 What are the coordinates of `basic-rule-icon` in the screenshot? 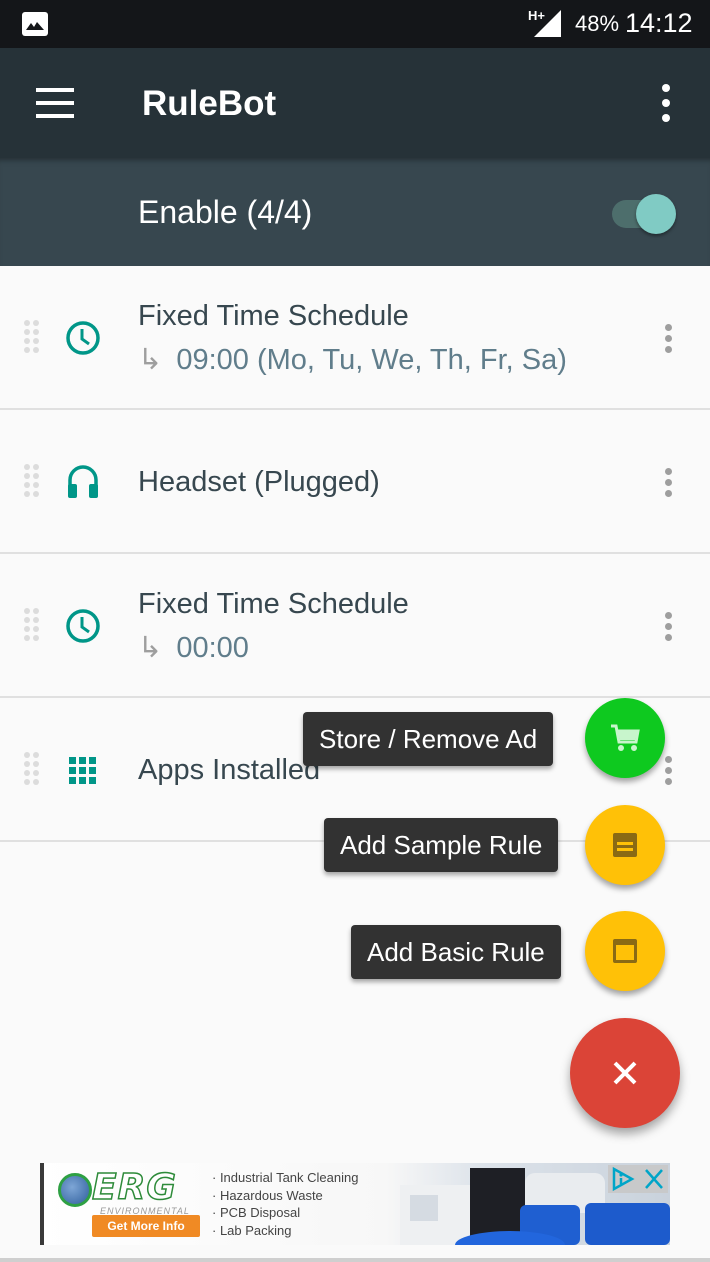 It's located at (625, 951).